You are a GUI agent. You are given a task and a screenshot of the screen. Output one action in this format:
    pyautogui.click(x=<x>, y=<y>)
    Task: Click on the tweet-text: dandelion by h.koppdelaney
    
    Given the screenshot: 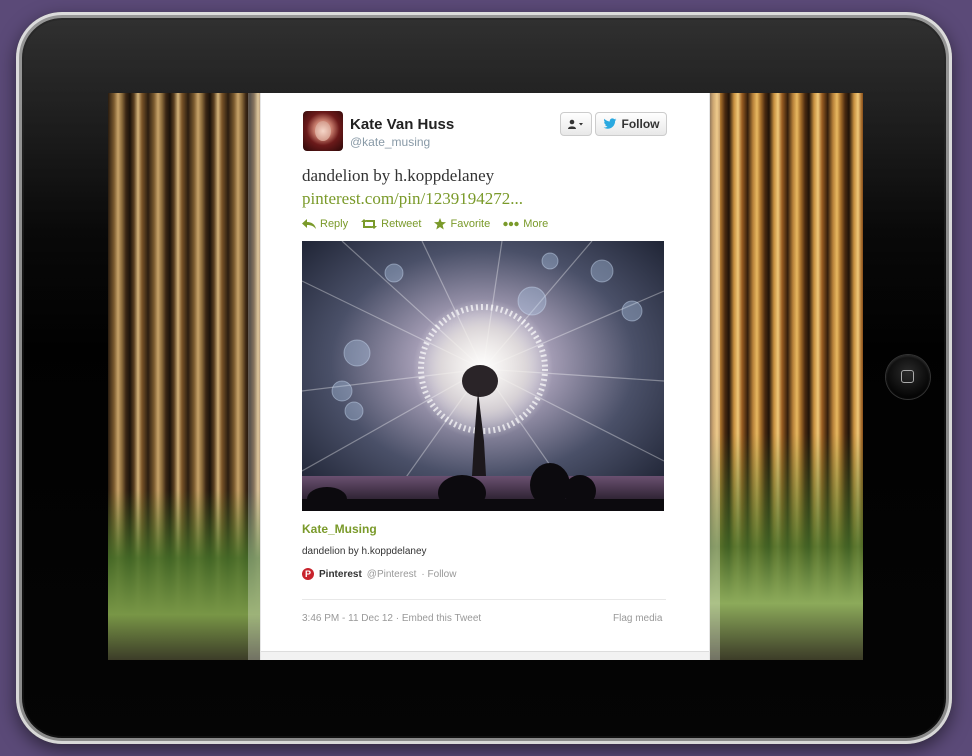 What is the action you would take?
    pyautogui.click(x=398, y=175)
    